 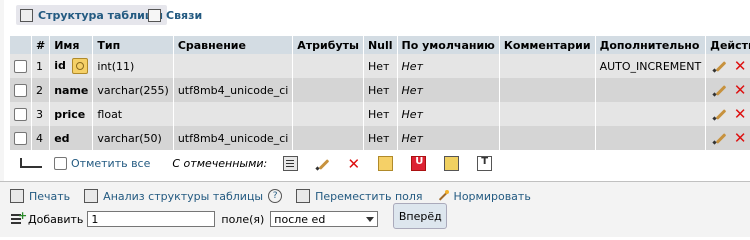 I want to click on col-header-comment: Комментарии, so click(x=547, y=45).